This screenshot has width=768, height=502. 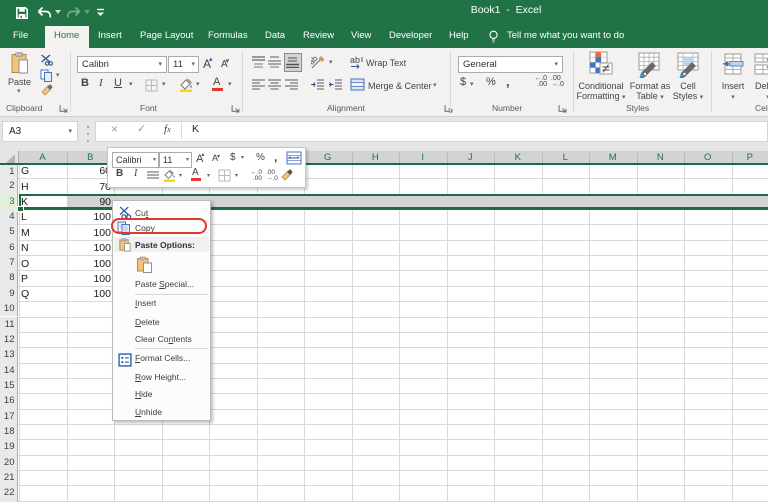 I want to click on svg-text: ab, so click(x=355, y=60).